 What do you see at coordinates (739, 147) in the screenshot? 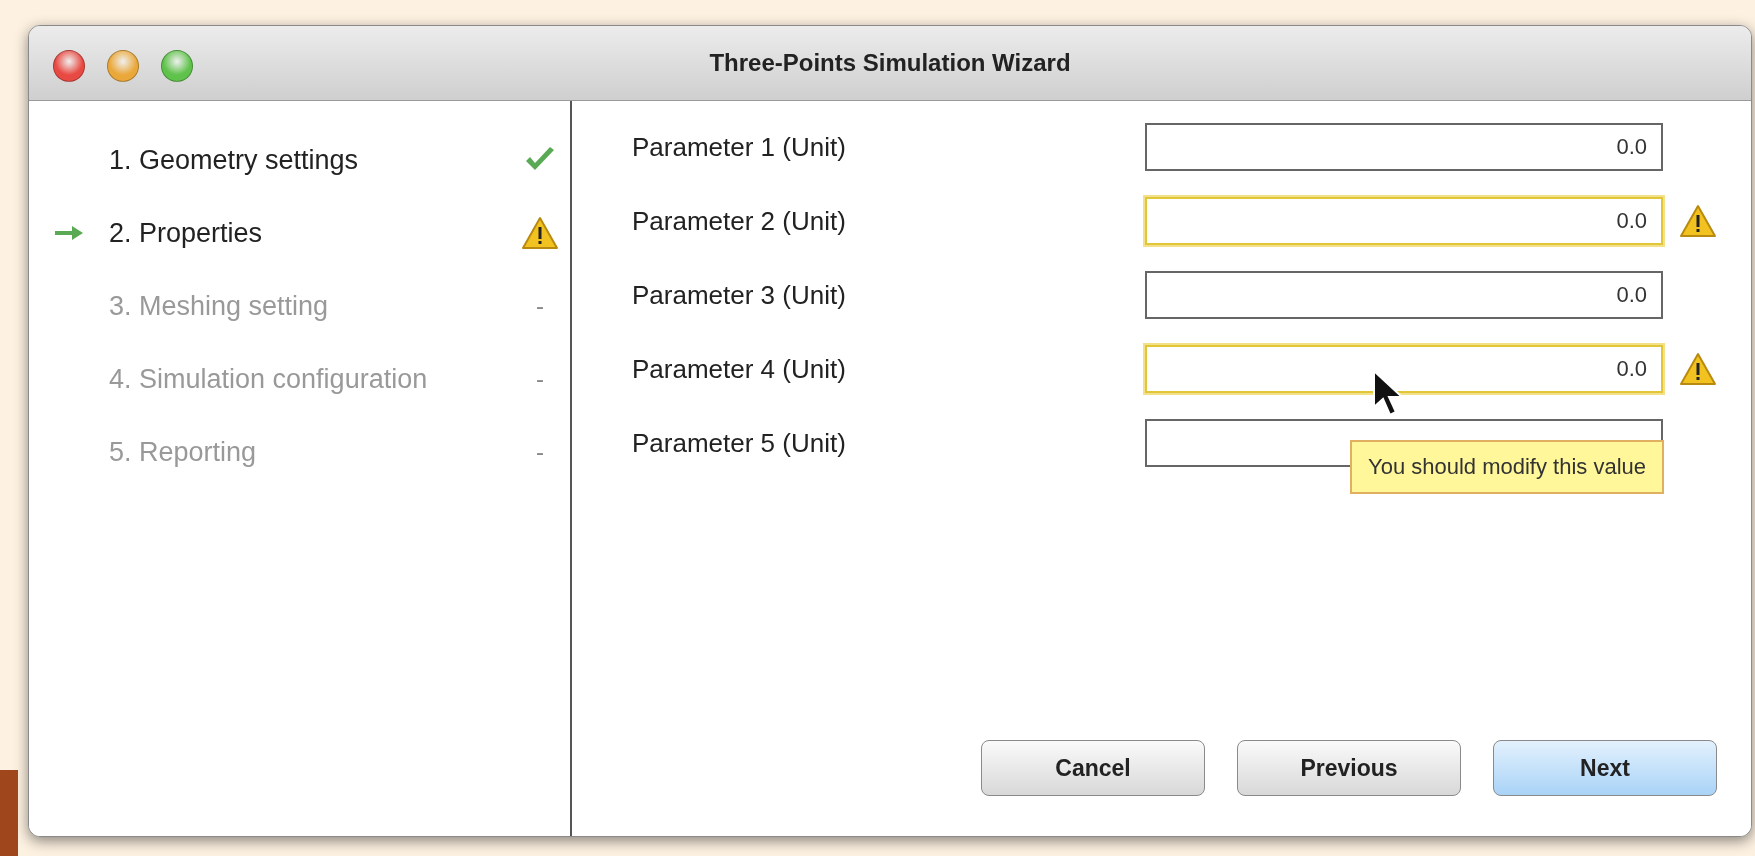
I see `parameter-label: Parameter 1 (Unit)` at bounding box center [739, 147].